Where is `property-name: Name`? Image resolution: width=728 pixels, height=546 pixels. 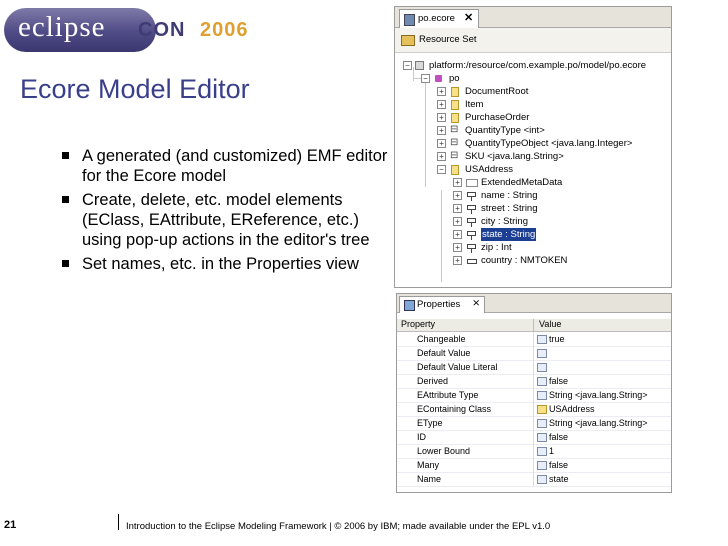 property-name: Name is located at coordinates (429, 479).